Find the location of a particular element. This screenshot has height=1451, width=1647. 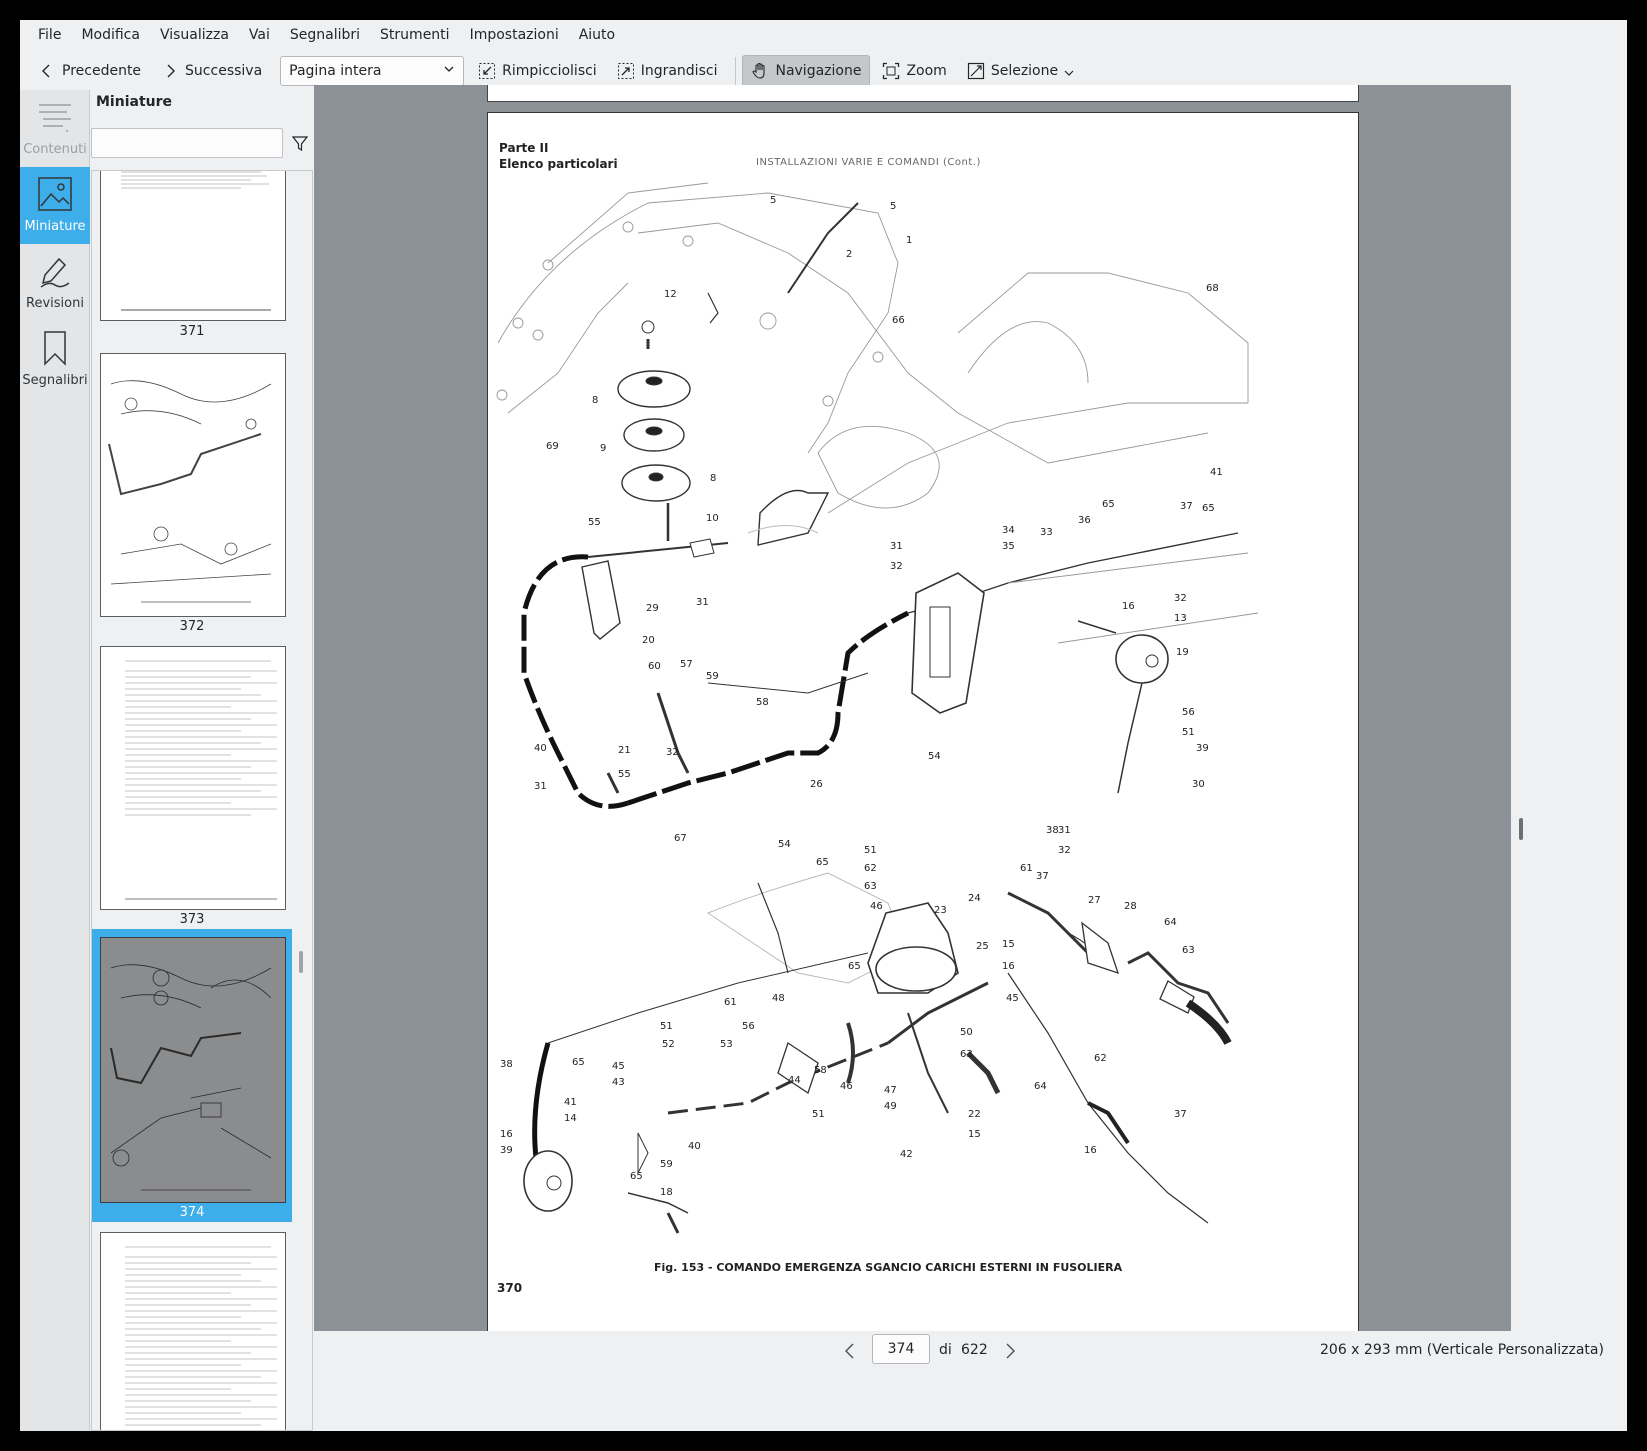

thumbnail-item-selected: 374 is located at coordinates (192, 1075).